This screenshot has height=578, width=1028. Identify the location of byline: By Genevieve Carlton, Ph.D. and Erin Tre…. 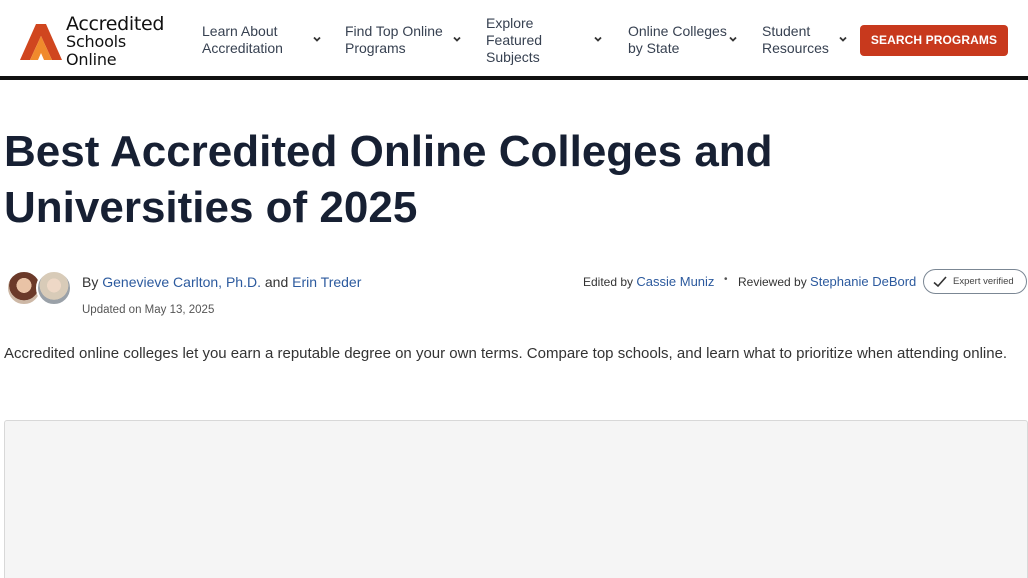
(221, 282).